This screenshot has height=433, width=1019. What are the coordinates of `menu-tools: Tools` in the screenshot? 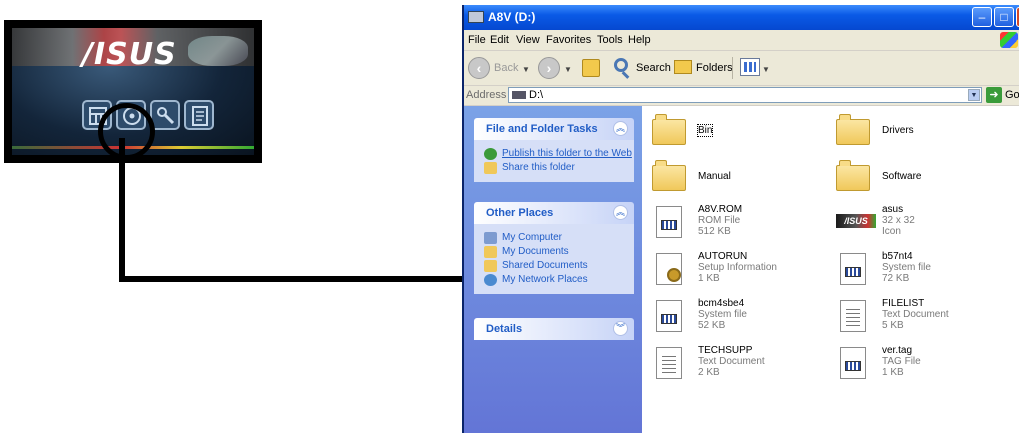 It's located at (610, 40).